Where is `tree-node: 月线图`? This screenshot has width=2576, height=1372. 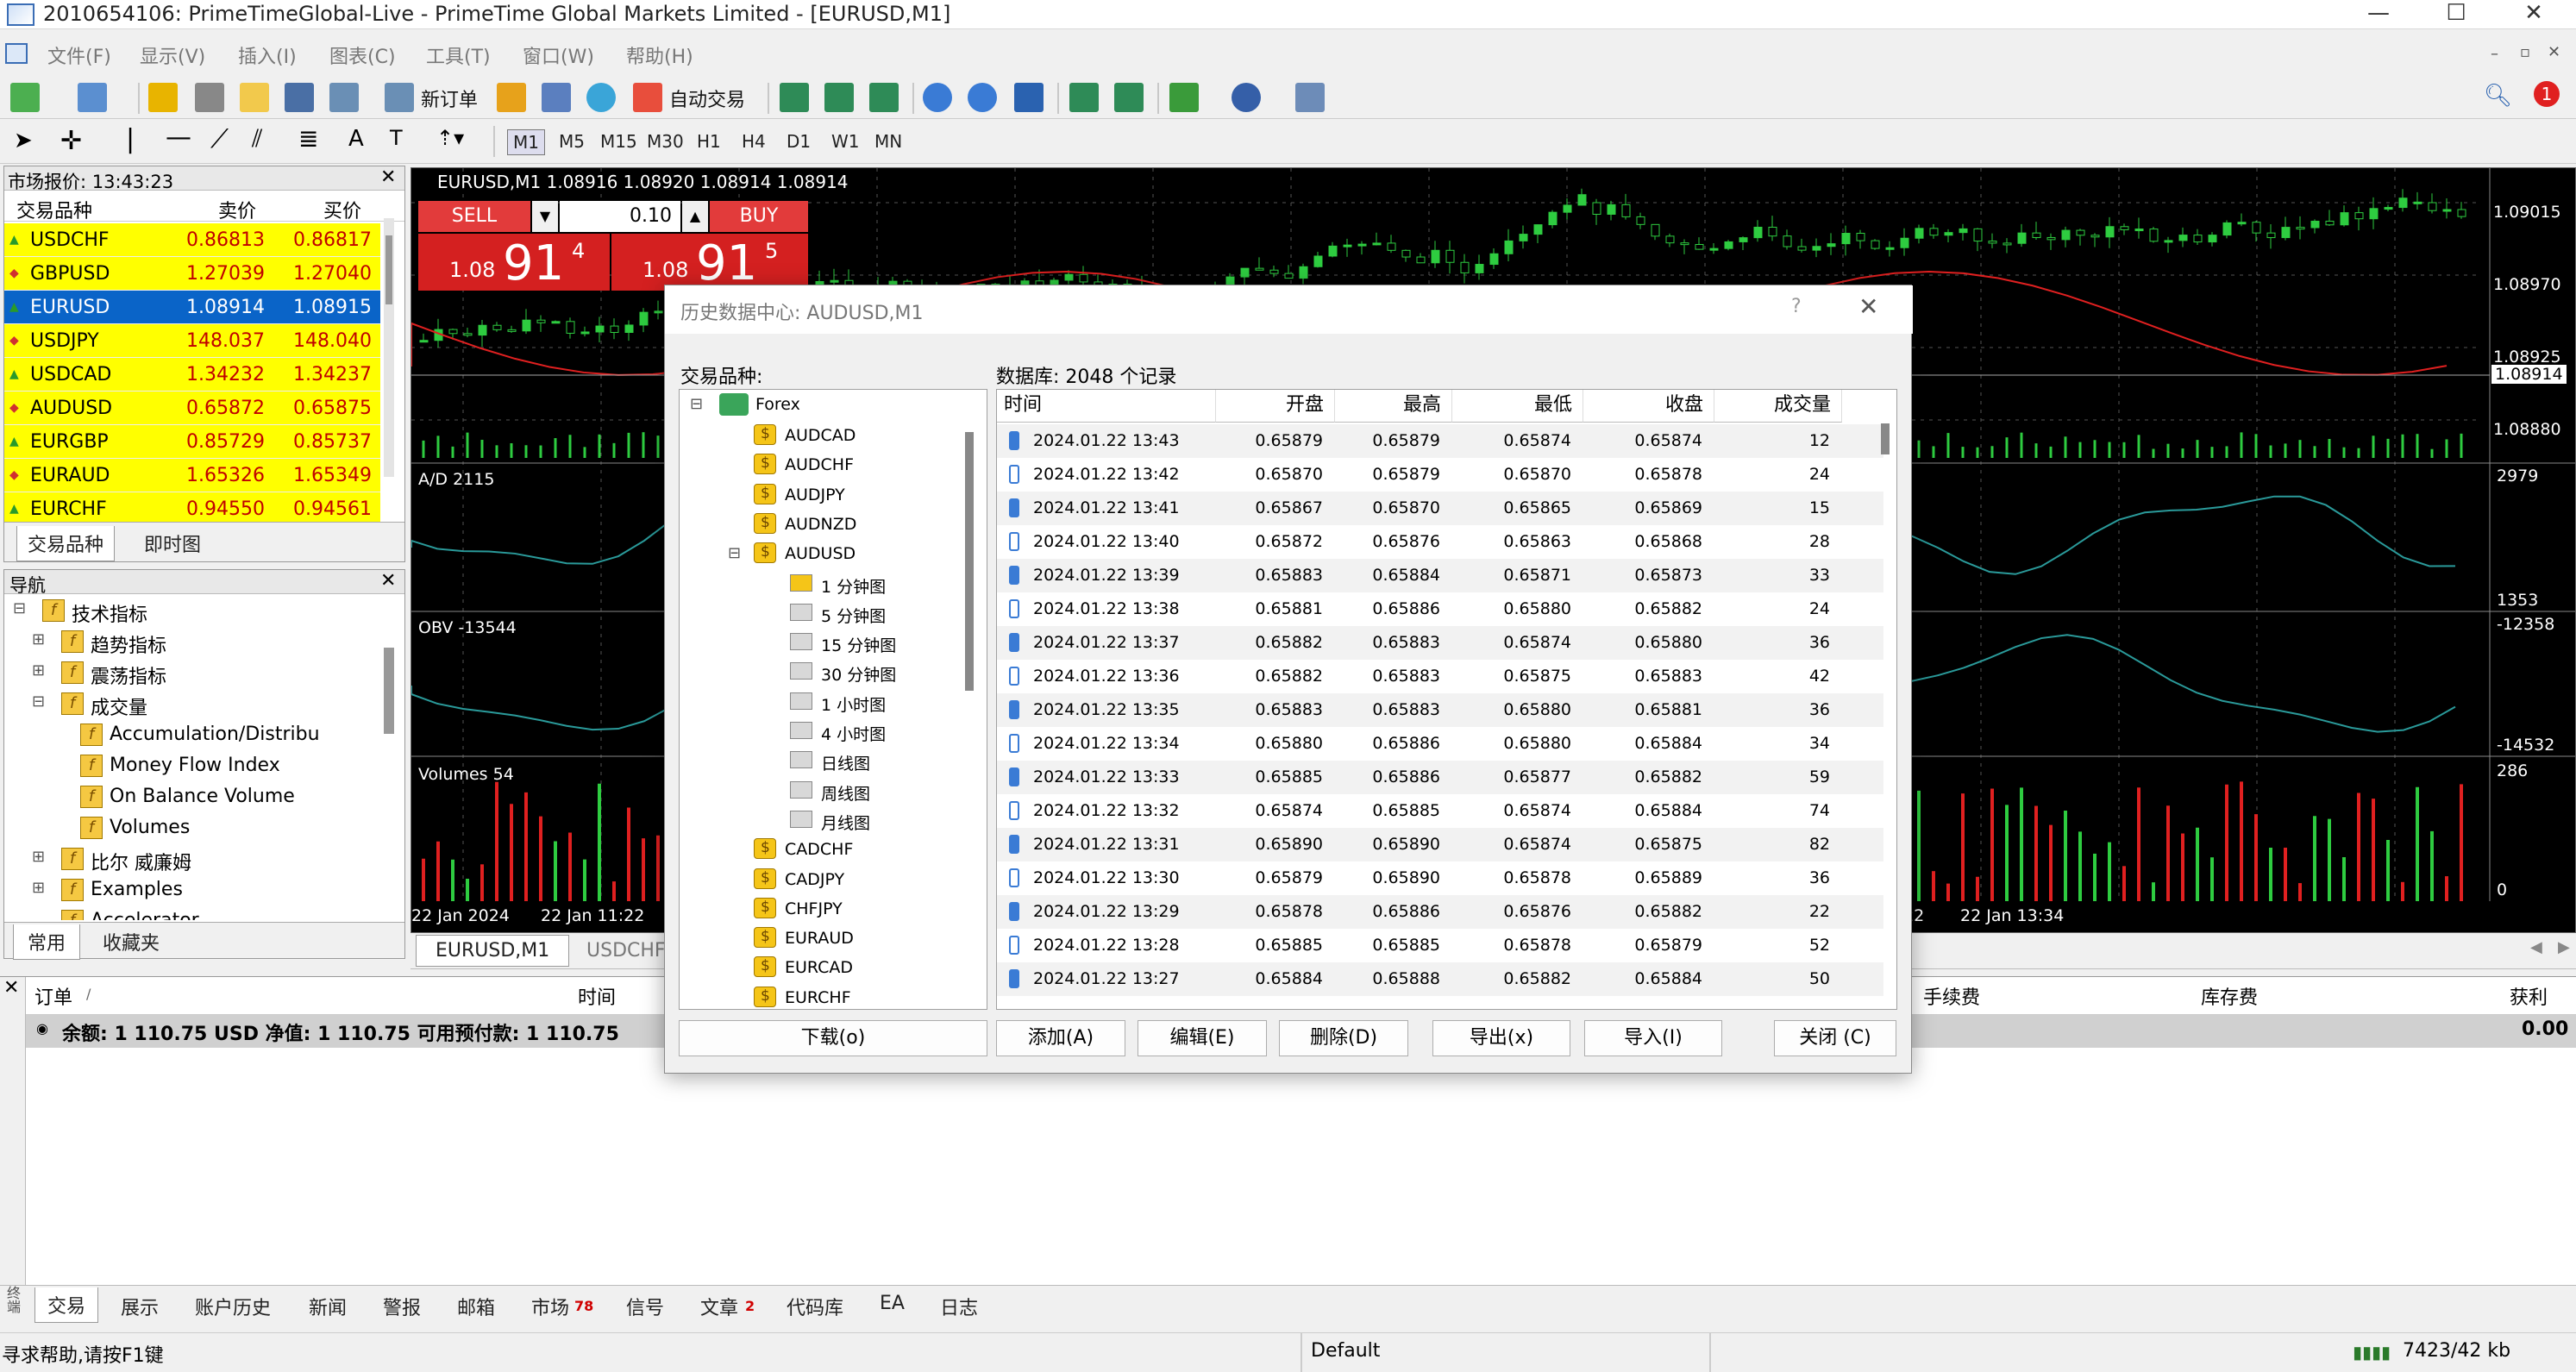 tree-node: 月线图 is located at coordinates (845, 823).